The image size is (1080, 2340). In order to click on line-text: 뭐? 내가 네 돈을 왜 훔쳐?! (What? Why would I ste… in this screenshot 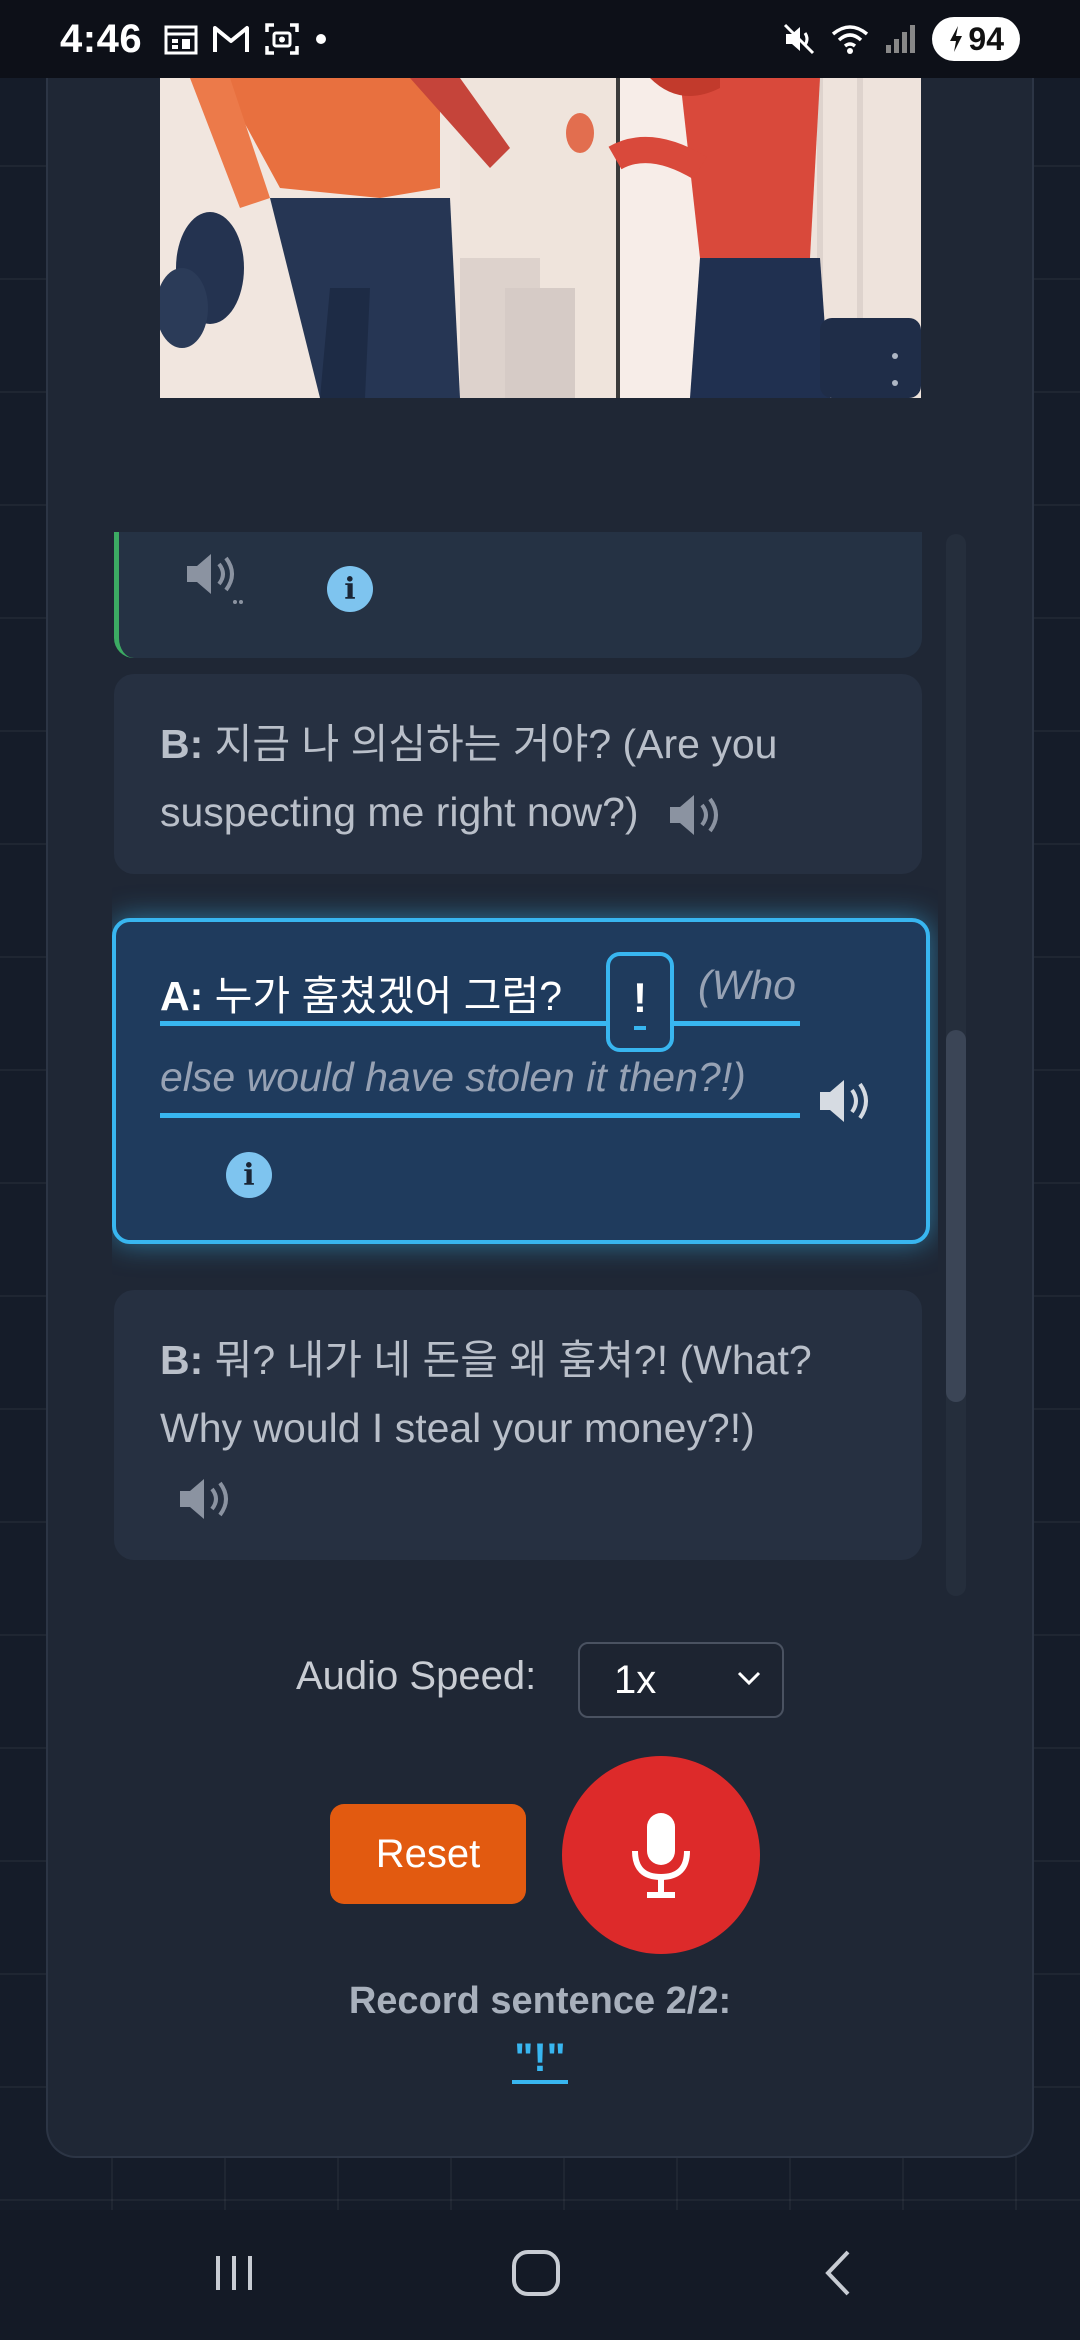, I will do `click(486, 1394)`.